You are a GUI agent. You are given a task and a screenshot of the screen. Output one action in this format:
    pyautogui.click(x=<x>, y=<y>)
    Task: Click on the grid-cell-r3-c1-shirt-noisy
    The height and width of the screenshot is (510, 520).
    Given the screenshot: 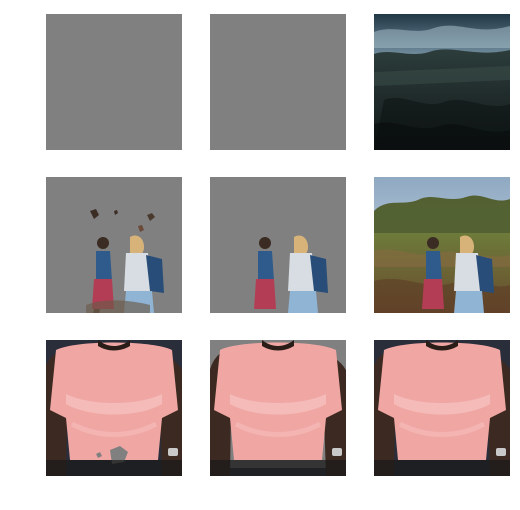 What is the action you would take?
    pyautogui.click(x=114, y=408)
    